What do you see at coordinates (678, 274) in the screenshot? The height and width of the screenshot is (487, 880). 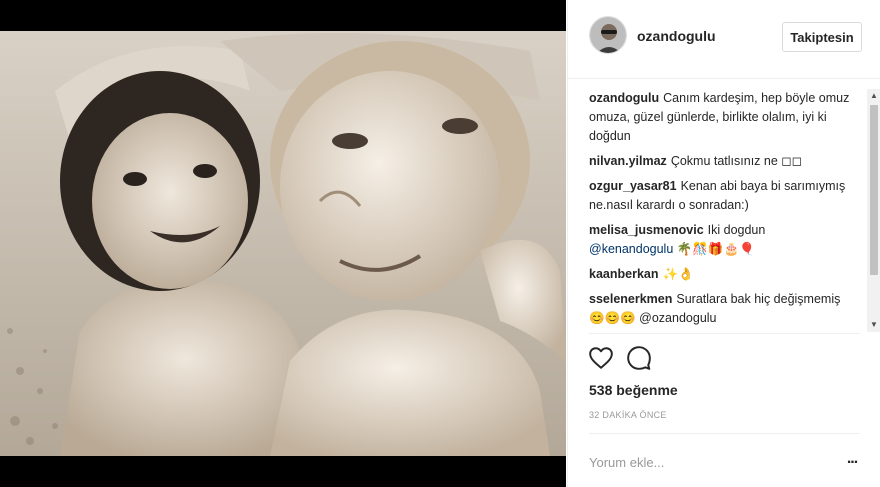 I see `comment-text: ✨👌` at bounding box center [678, 274].